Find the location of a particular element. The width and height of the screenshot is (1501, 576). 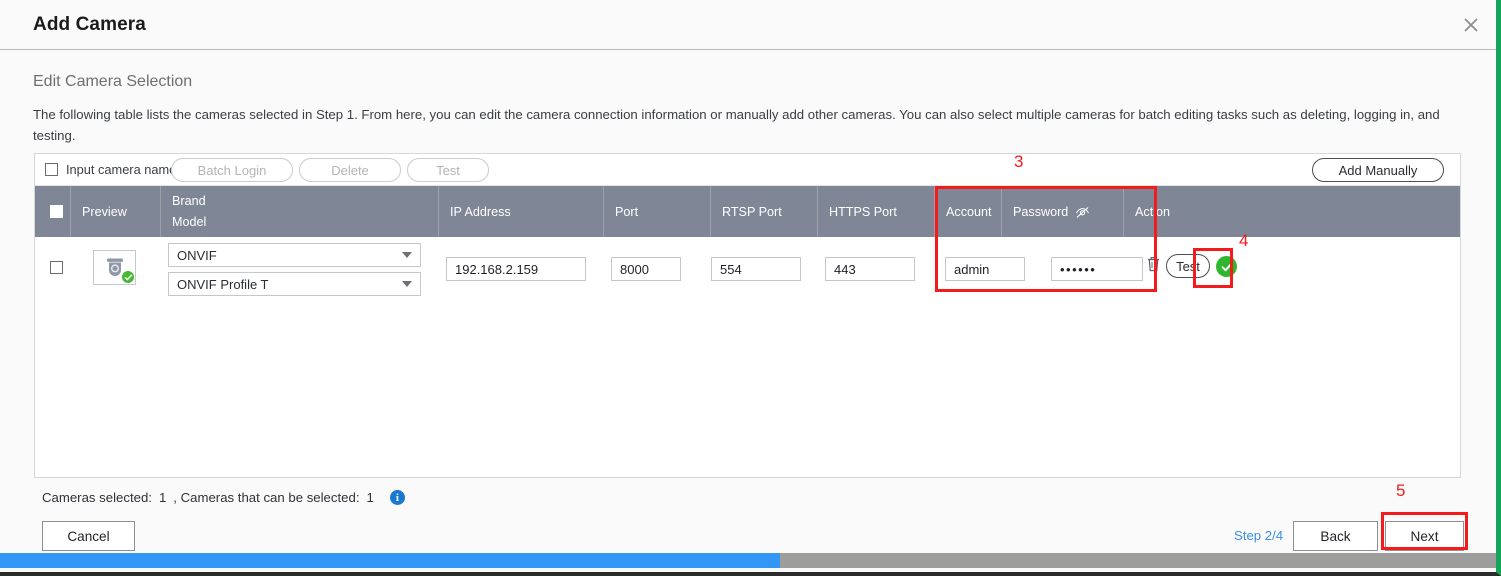

cameras-selected-count: 1 is located at coordinates (162, 497).